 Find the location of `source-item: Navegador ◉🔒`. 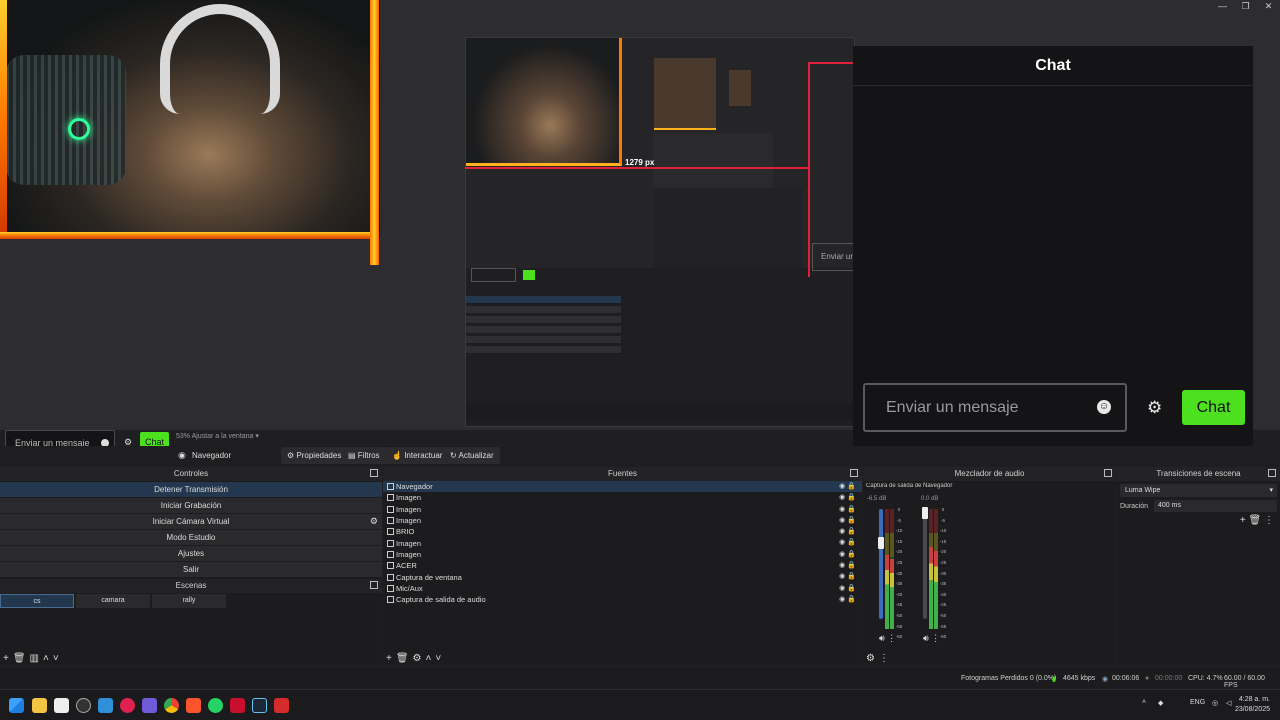

source-item: Navegador ◉🔒 is located at coordinates (622, 487).